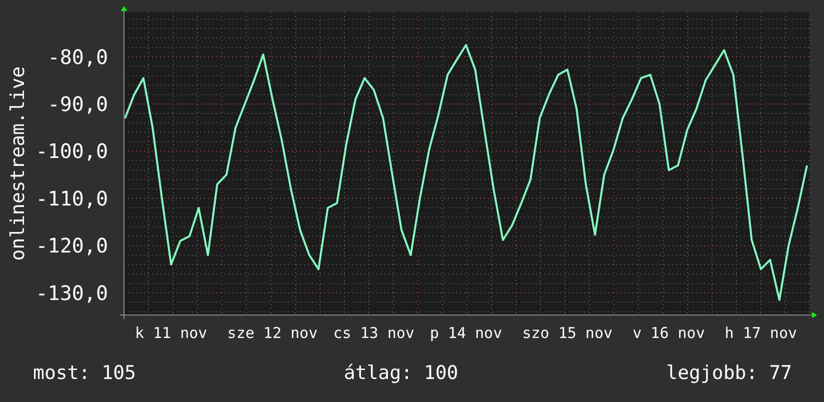 This screenshot has height=402, width=824. What do you see at coordinates (18, 163) in the screenshot?
I see `y-axis-title: onlinestream.live` at bounding box center [18, 163].